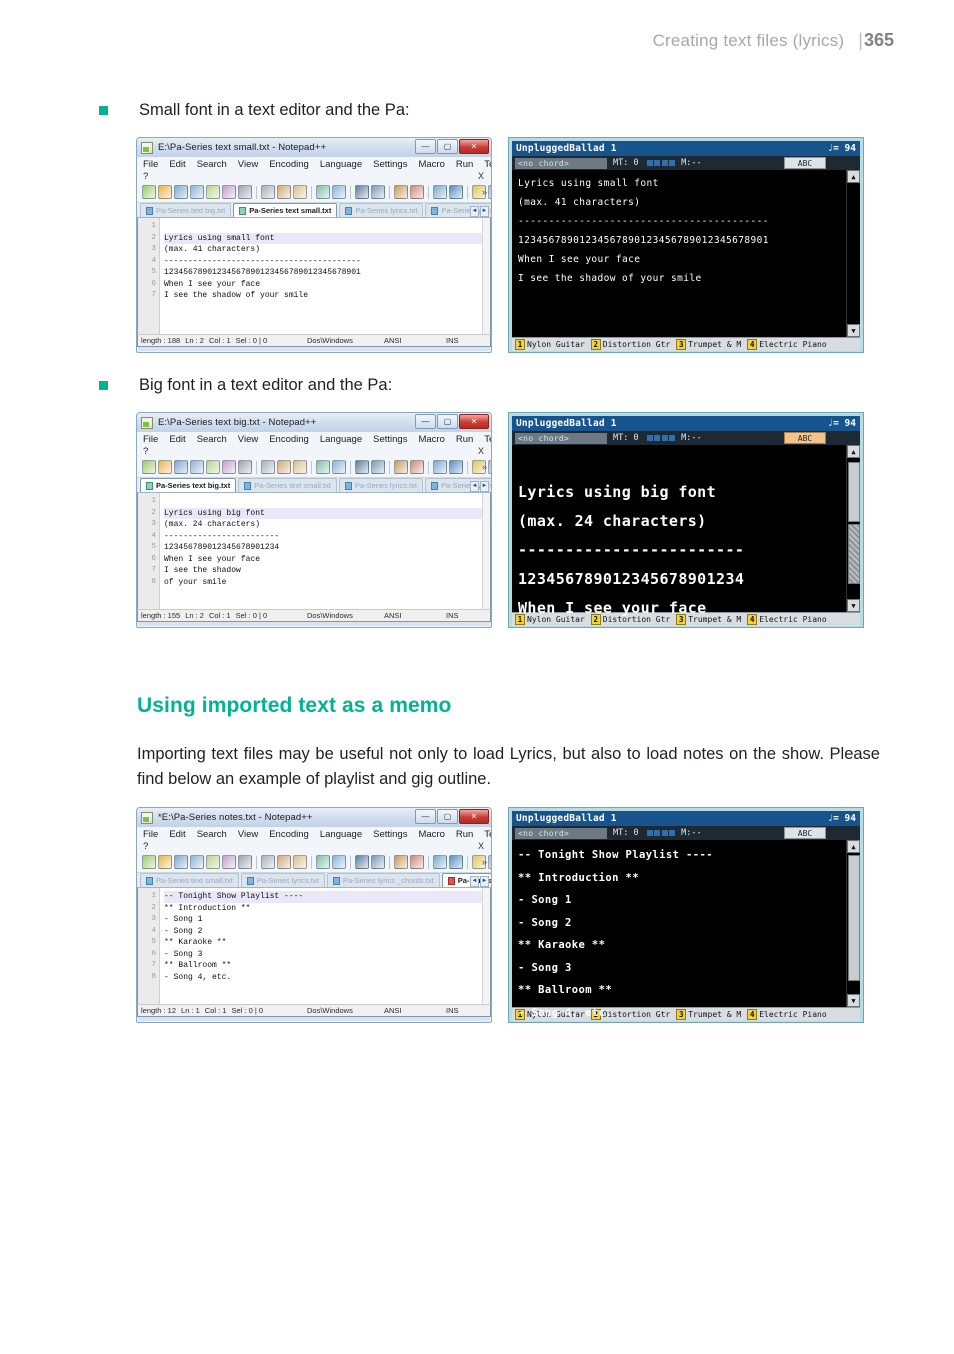 This screenshot has width=954, height=1354. Describe the element at coordinates (474, 816) in the screenshot. I see `close-button: ✕` at that location.